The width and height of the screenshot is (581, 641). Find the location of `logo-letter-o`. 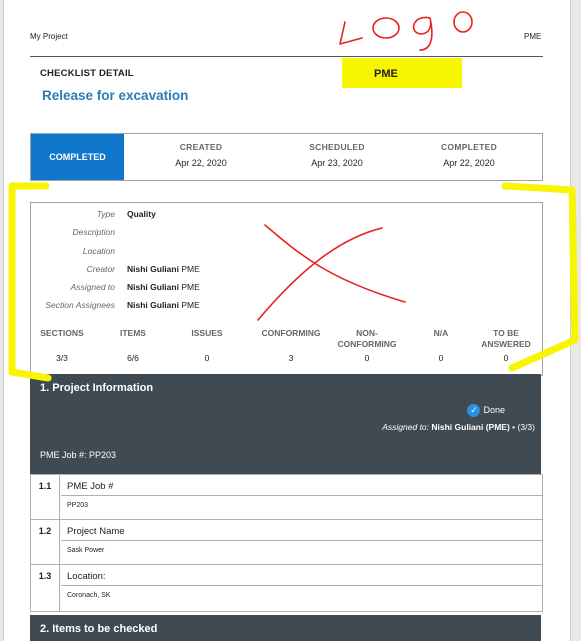

logo-letter-o is located at coordinates (386, 28).